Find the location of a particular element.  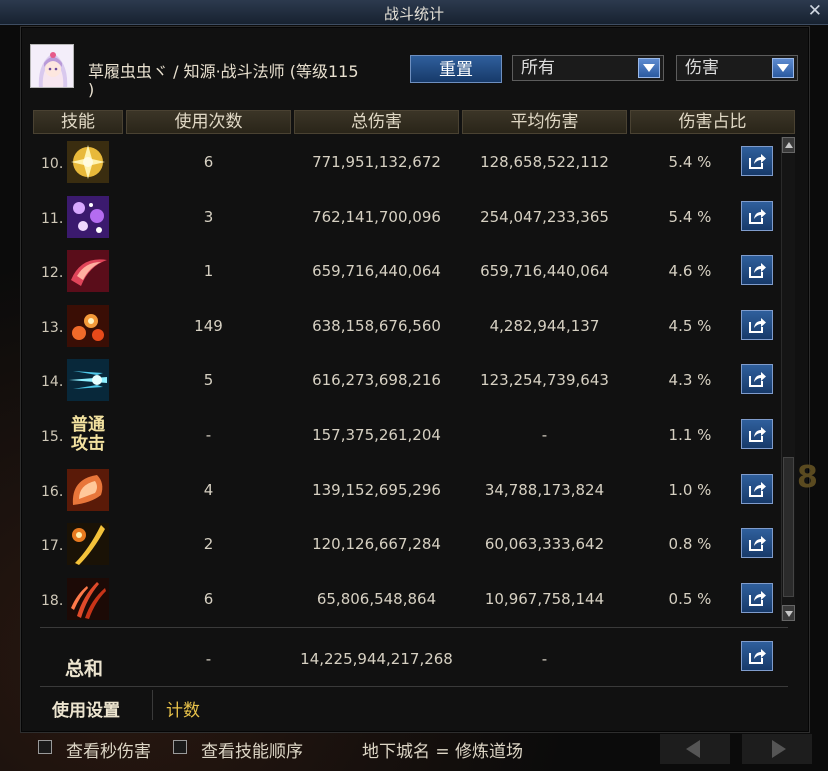

row-avg-damage: 123,254,739,643 is located at coordinates (544, 380).